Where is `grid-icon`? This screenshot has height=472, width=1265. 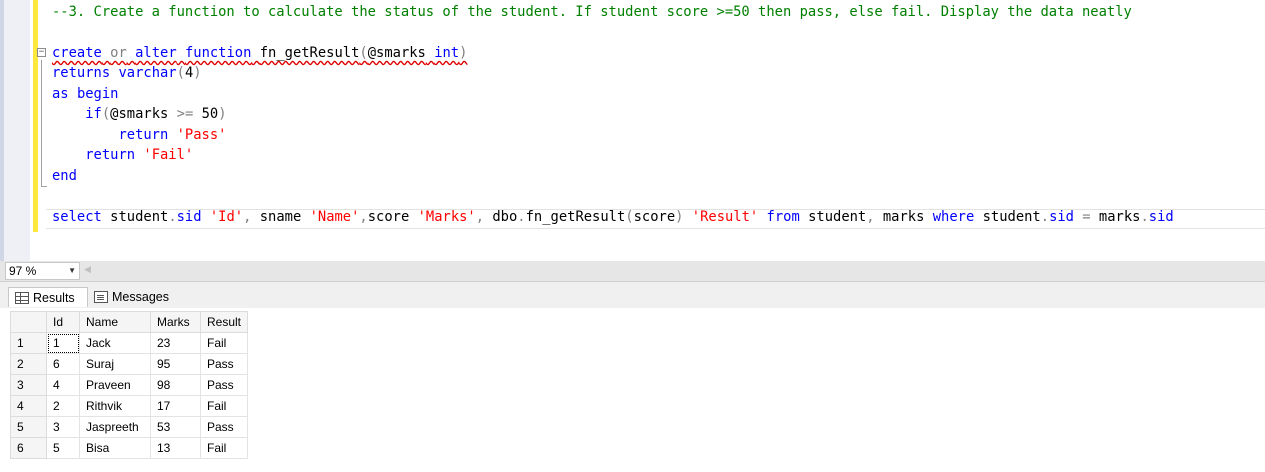 grid-icon is located at coordinates (22, 297).